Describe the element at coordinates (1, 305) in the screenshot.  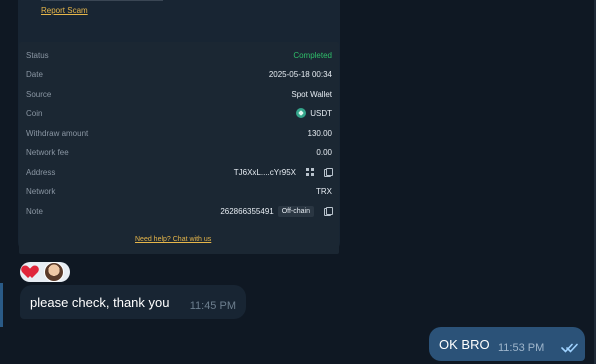
I see `selection-indicator` at that location.